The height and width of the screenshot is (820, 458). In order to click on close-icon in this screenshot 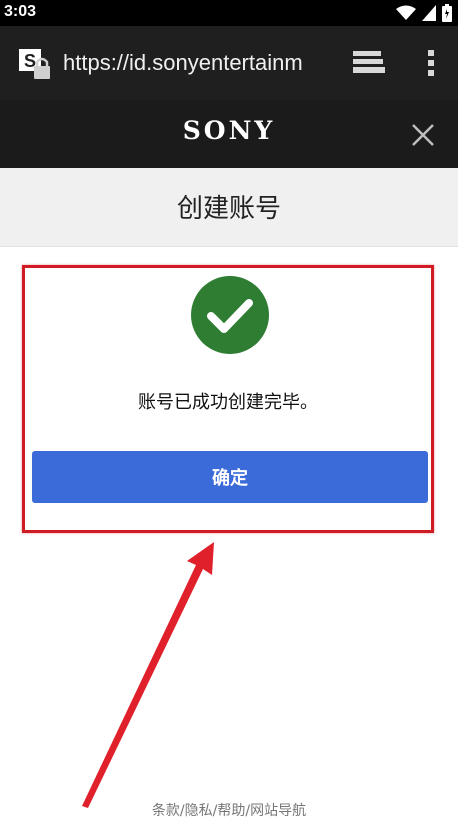, I will do `click(423, 135)`.